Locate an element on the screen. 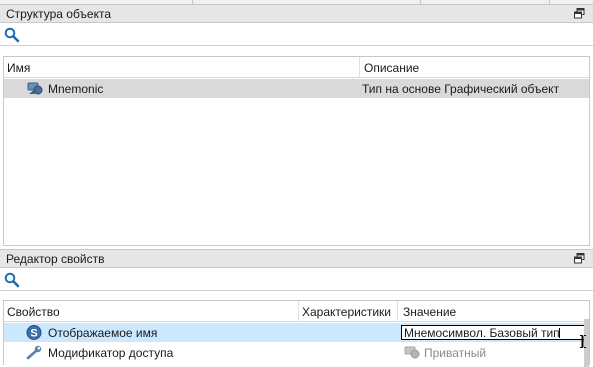 The height and width of the screenshot is (367, 593). s-badge-icon: S is located at coordinates (34, 332).